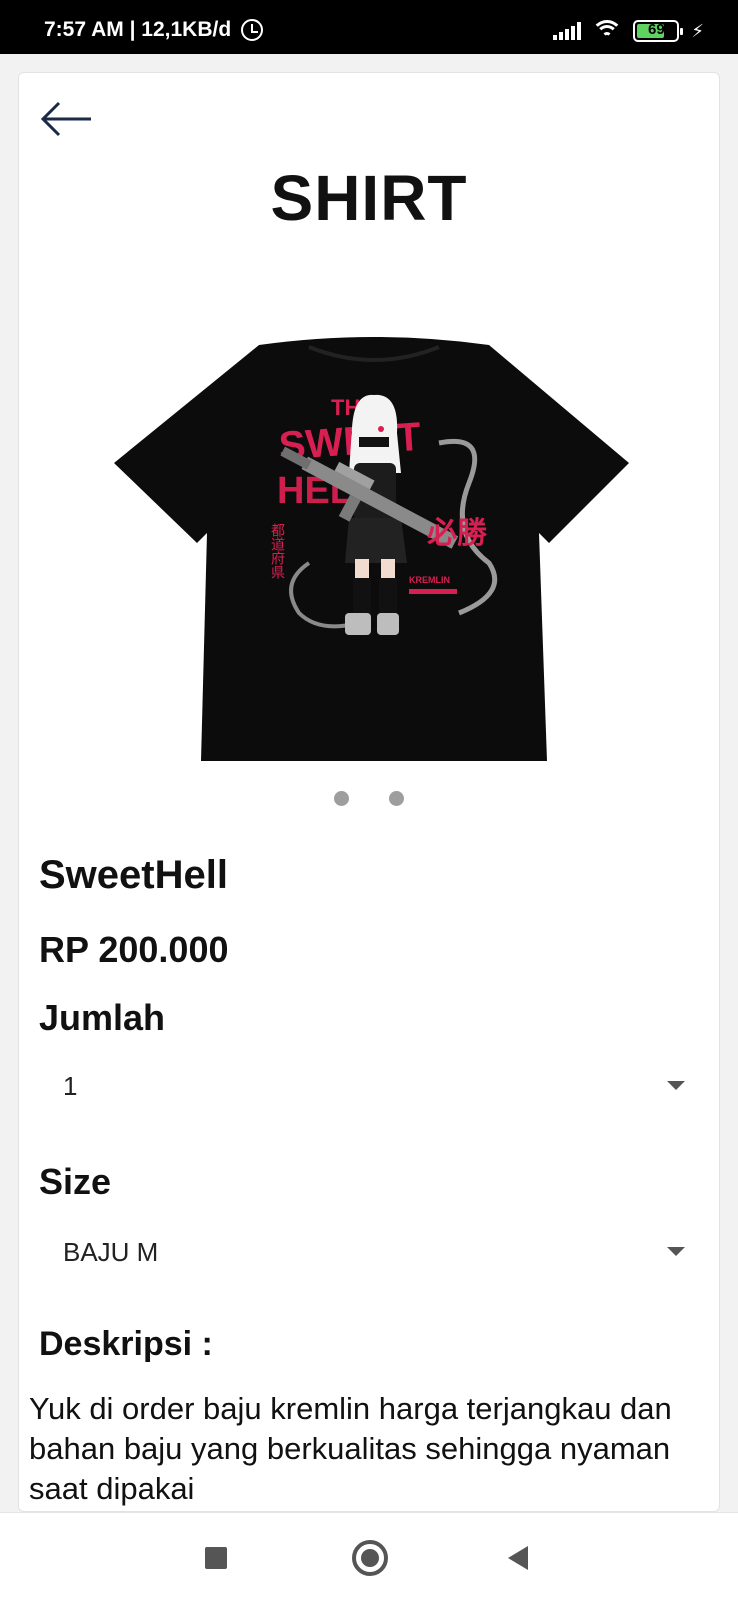 This screenshot has width=738, height=1600. What do you see at coordinates (252, 30) in the screenshot?
I see `alarm-icon` at bounding box center [252, 30].